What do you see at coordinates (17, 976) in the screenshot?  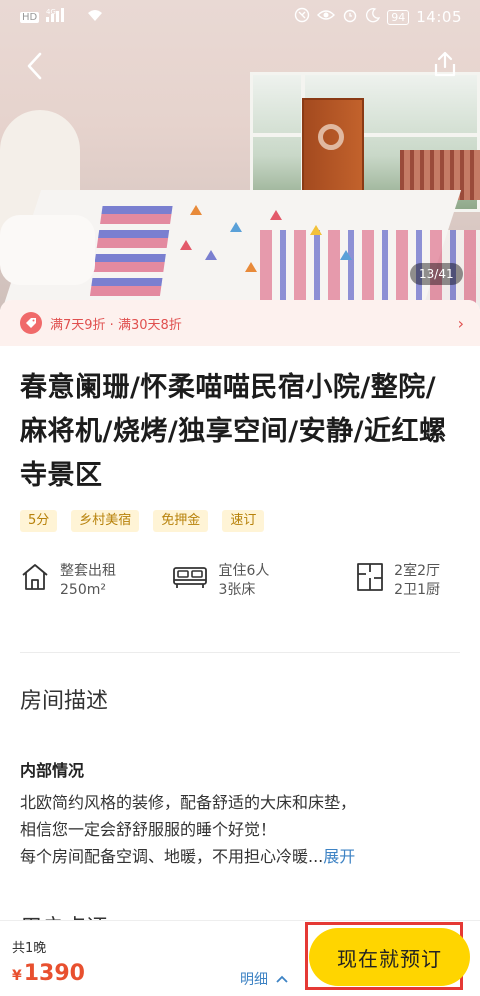 I see `currency-symbol: ¥` at bounding box center [17, 976].